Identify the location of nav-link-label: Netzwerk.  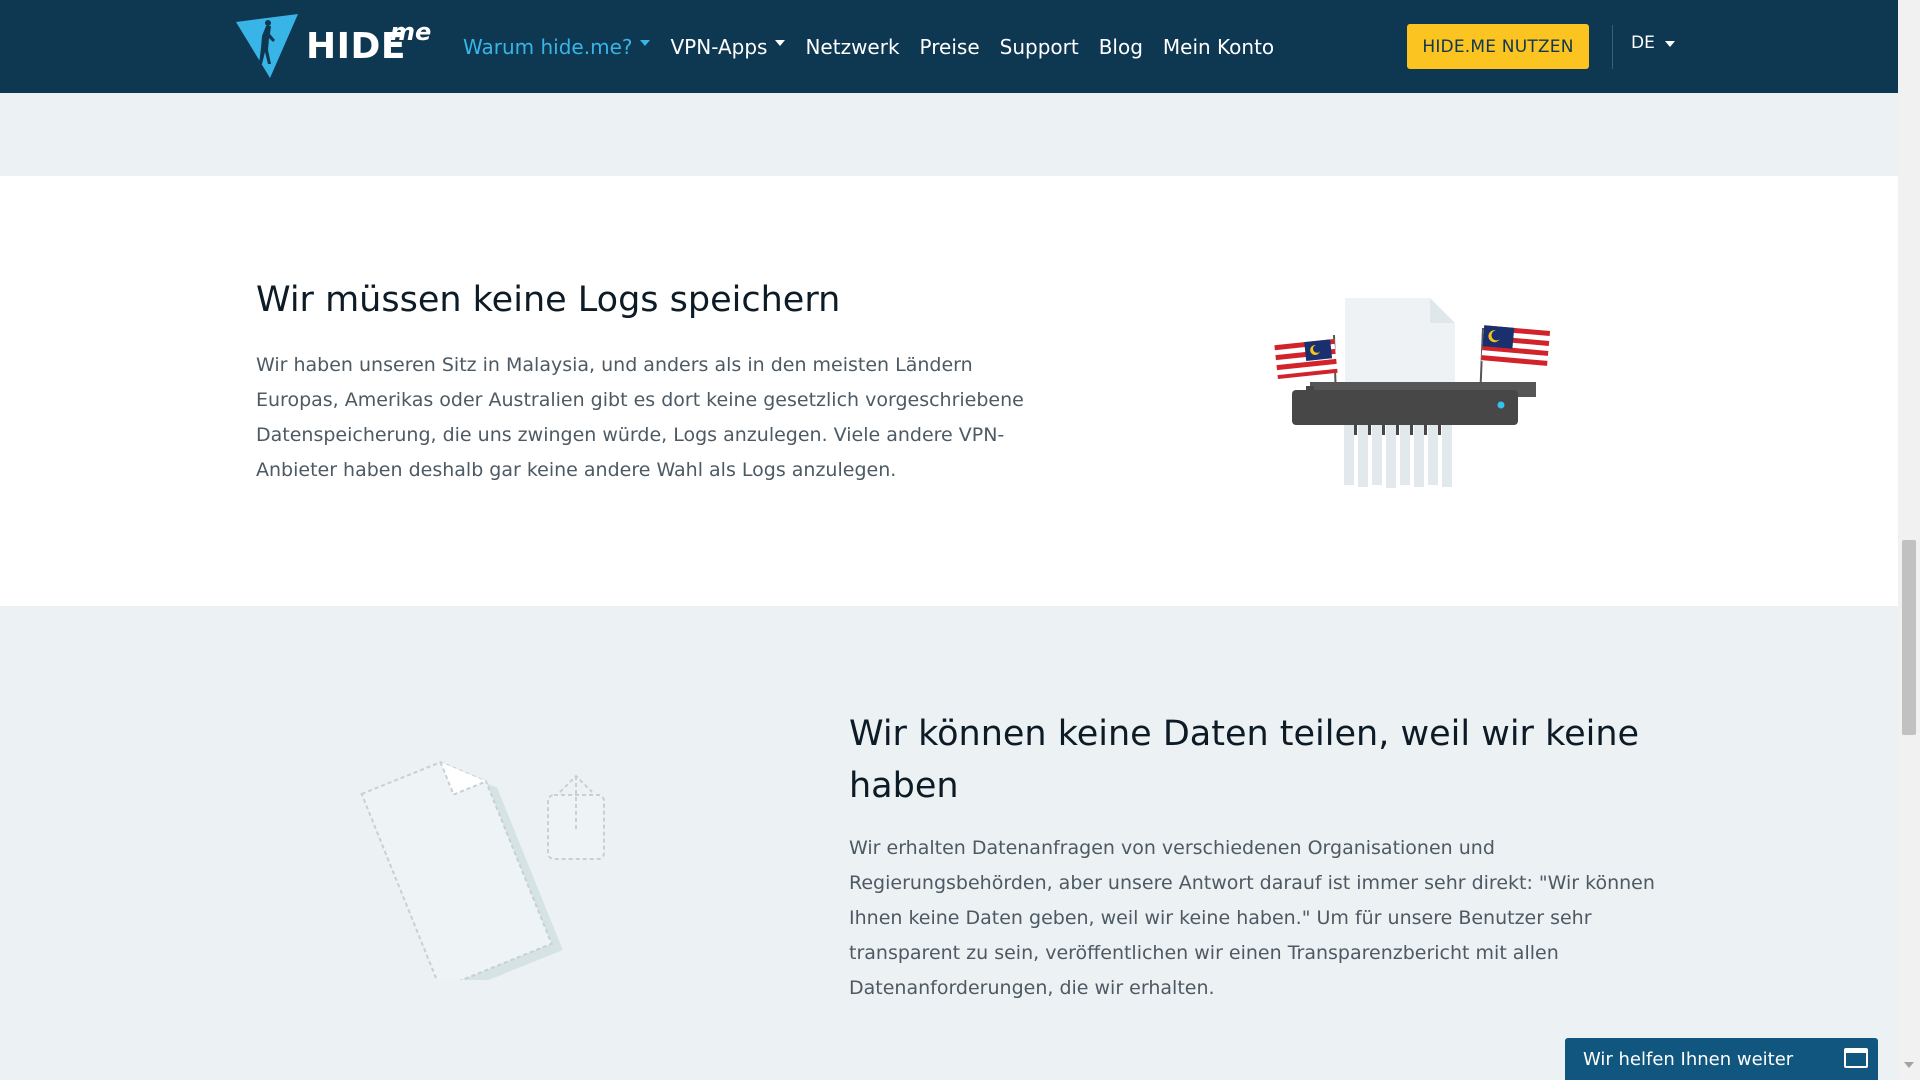
(852, 46).